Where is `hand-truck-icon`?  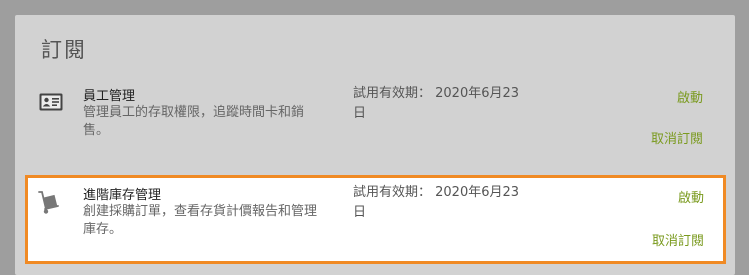 hand-truck-icon is located at coordinates (49, 205).